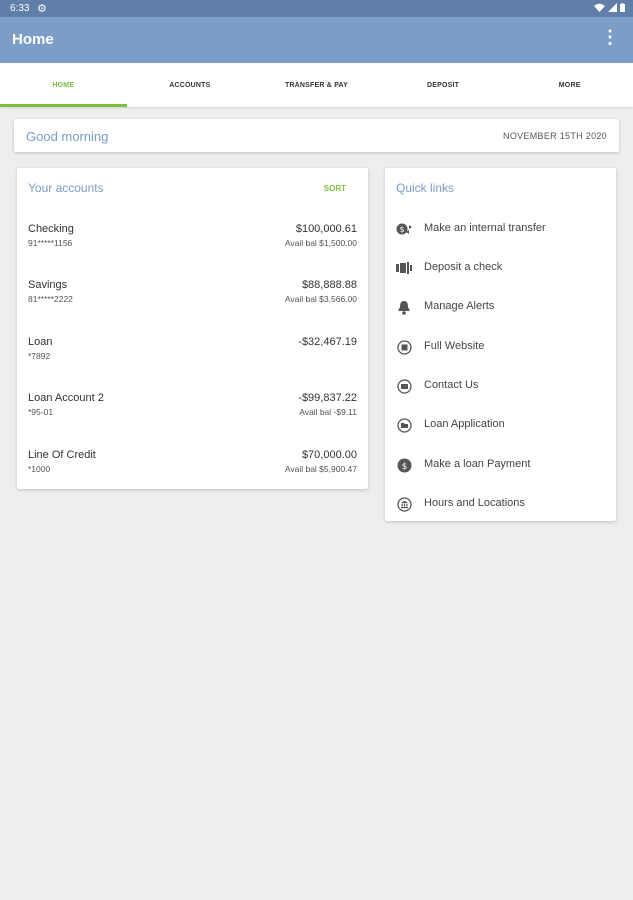 Image resolution: width=633 pixels, height=900 pixels. I want to click on tab-more: MORE, so click(569, 85).